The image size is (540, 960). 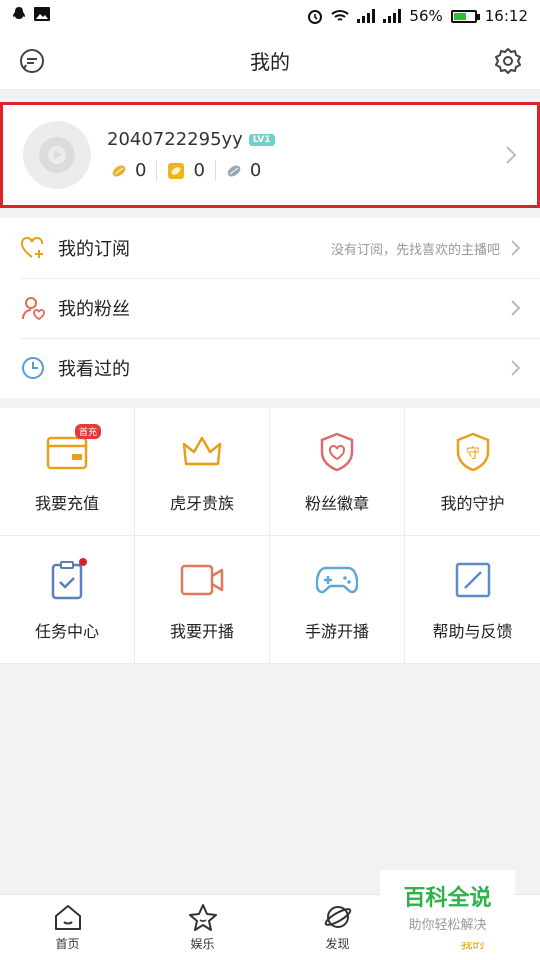 I want to click on settings-button, so click(x=508, y=61).